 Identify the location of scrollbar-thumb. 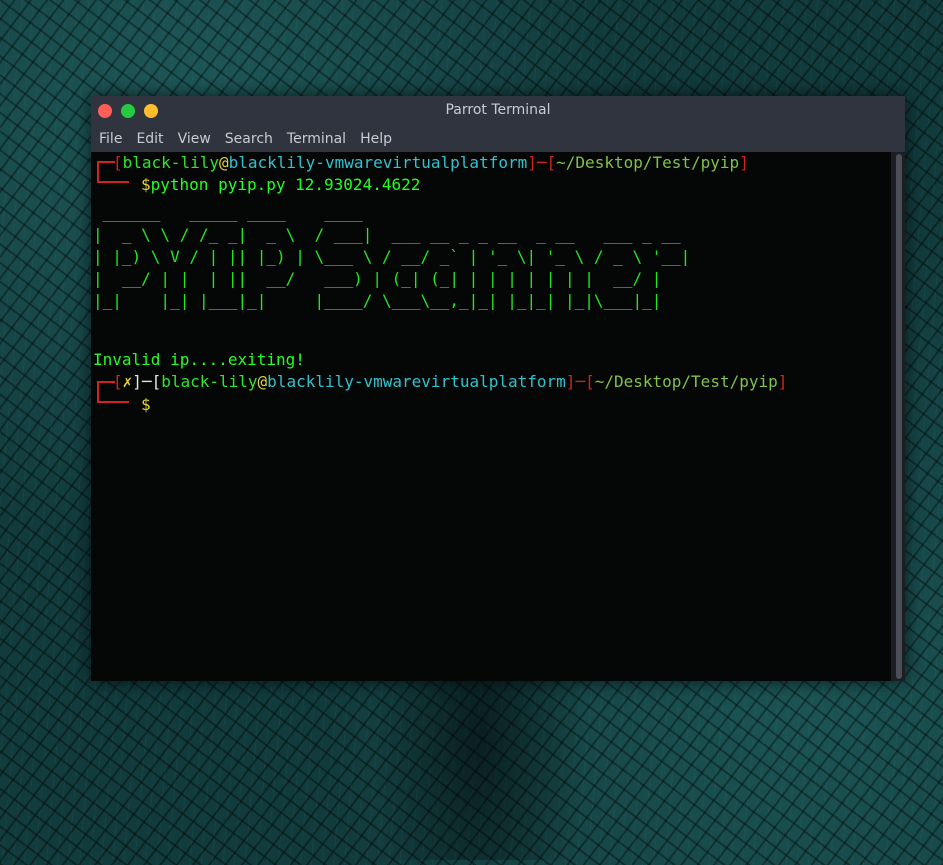
(899, 416).